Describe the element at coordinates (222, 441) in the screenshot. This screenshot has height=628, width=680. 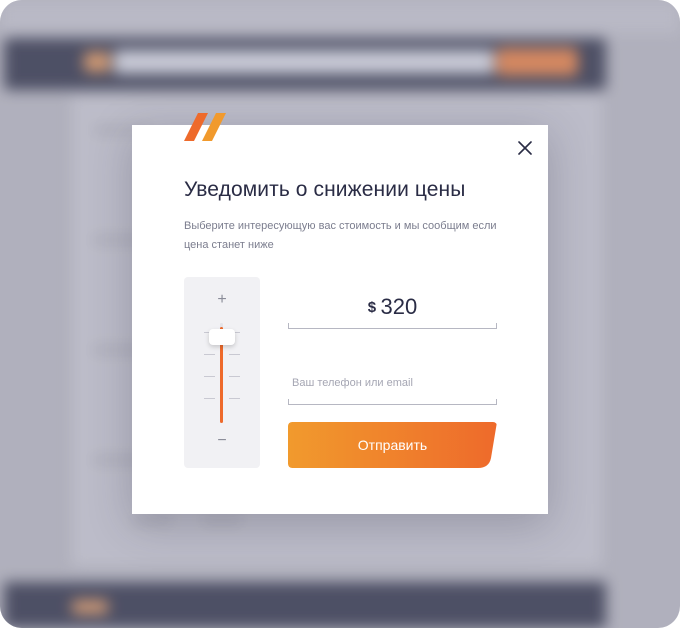
I see `slider-minus-button: −` at that location.